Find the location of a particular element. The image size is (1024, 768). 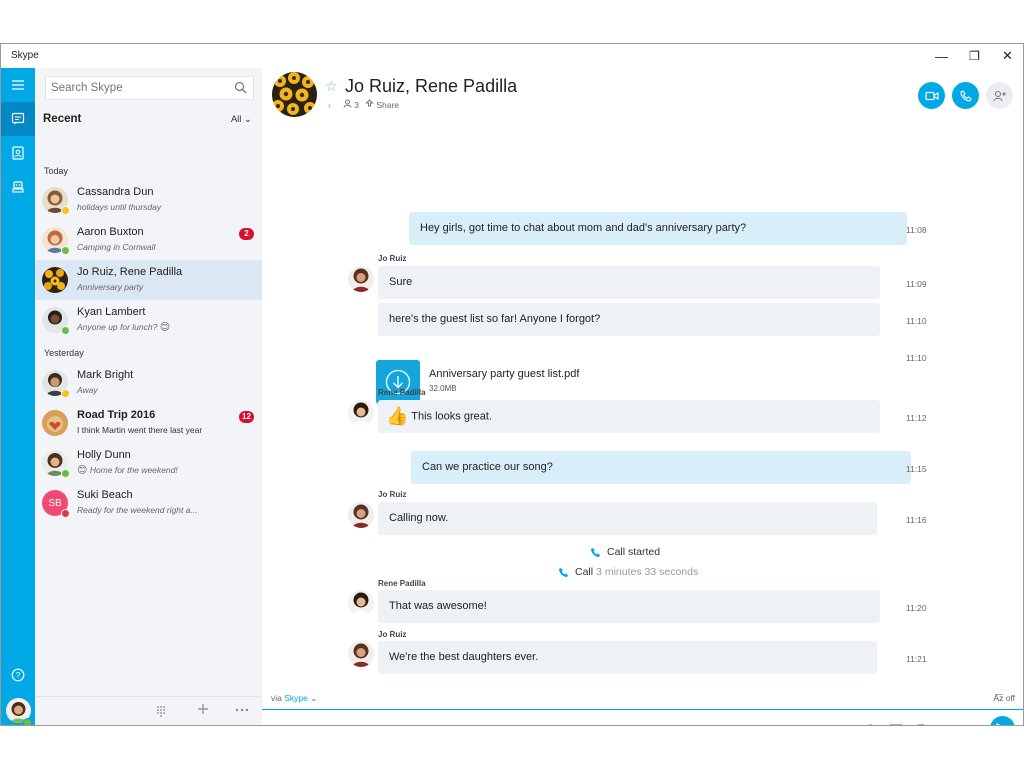

contact-name: Kyan Lambert is located at coordinates (111, 312).